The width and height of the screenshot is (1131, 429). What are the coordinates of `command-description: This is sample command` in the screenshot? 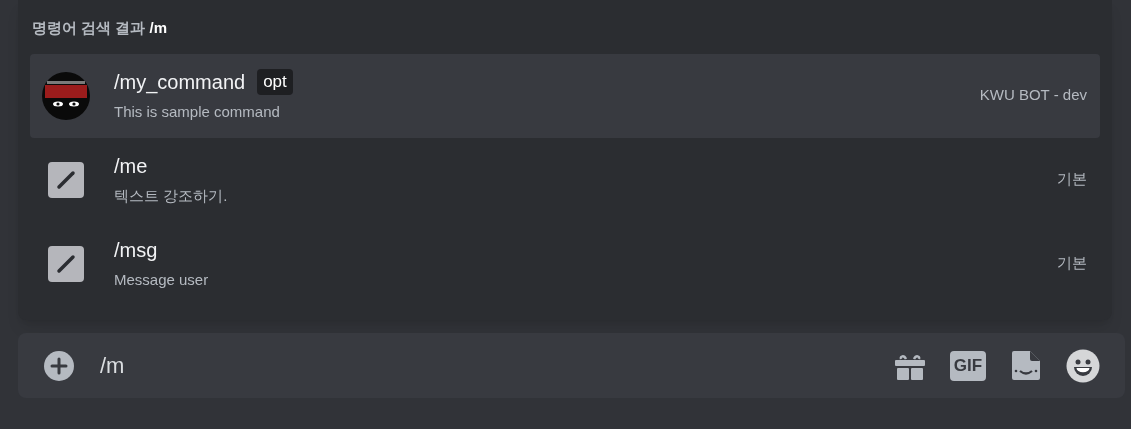 It's located at (197, 112).